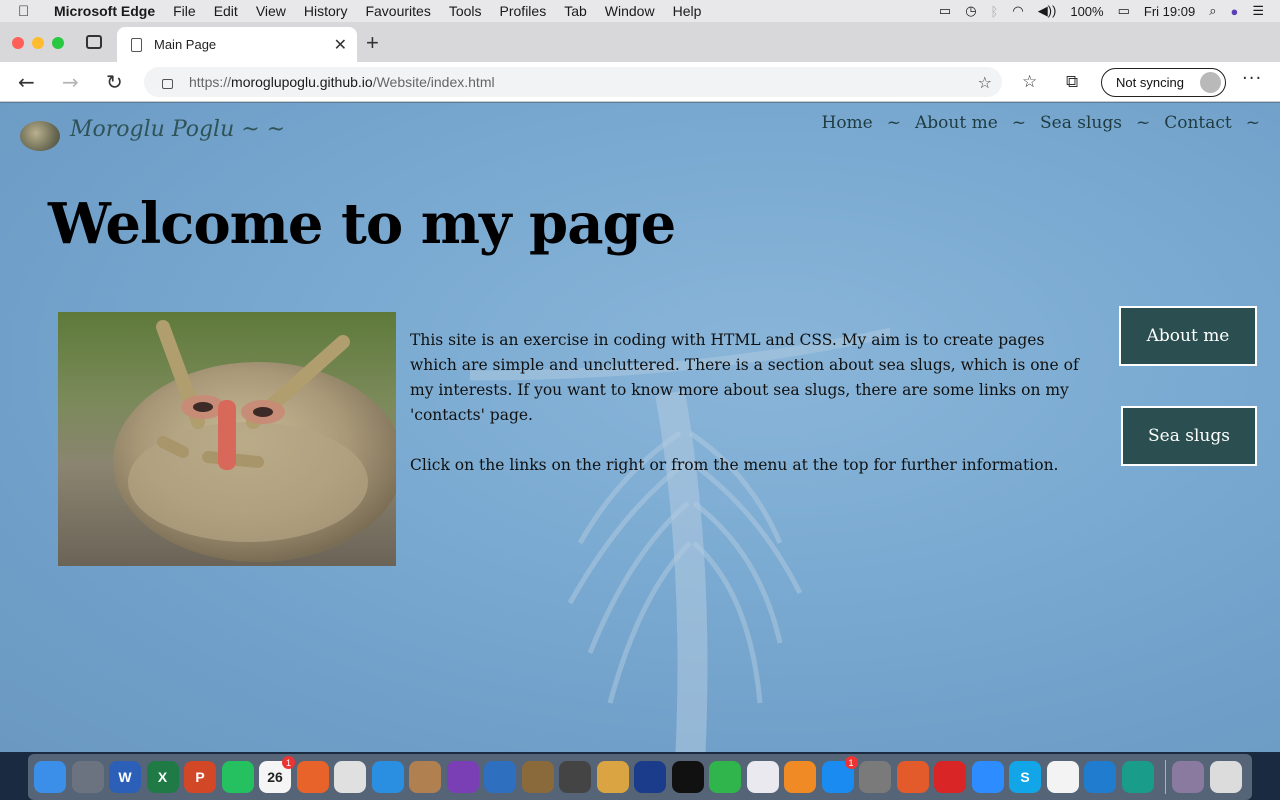 This screenshot has height=800, width=1280. I want to click on profile-sync-button: Not syncing, so click(1163, 82).